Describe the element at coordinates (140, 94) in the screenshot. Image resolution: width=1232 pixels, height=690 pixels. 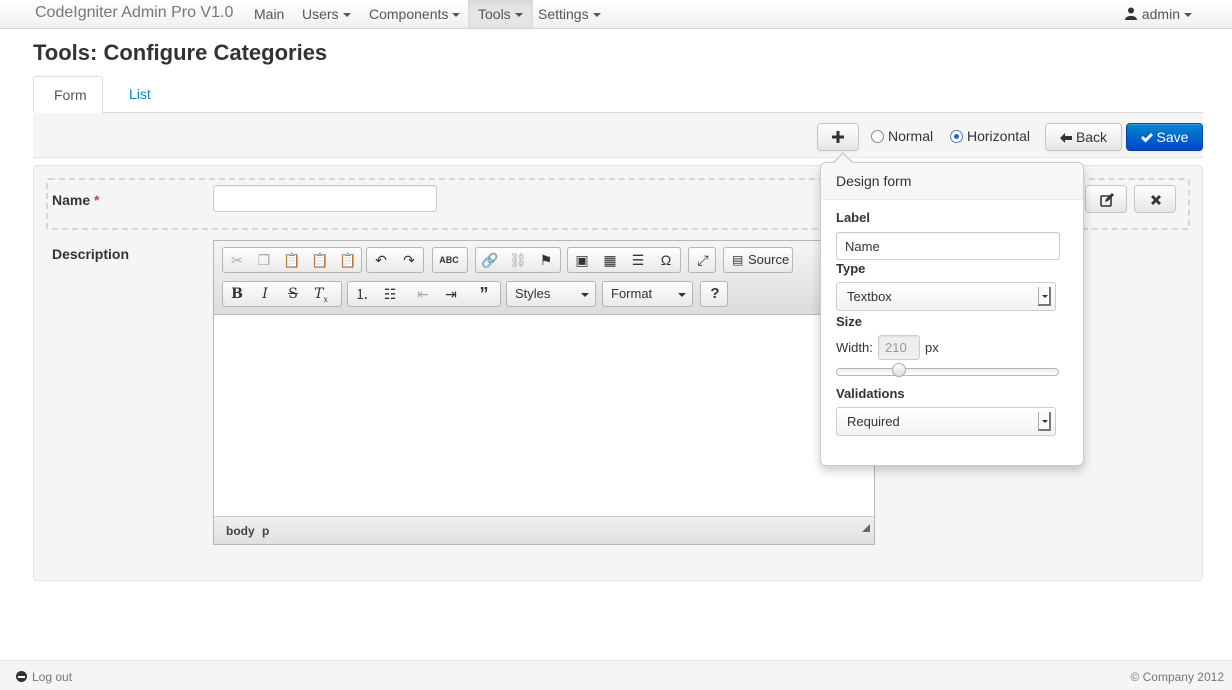
I see `tab-list: List` at that location.